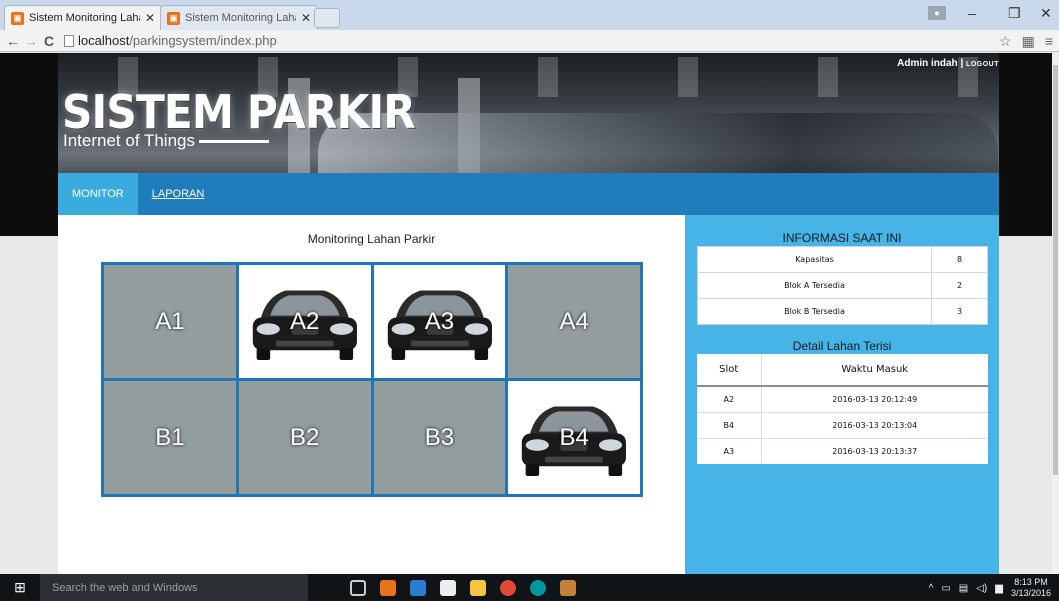 The image size is (1059, 601). I want to click on windows-start-icon: ⊞, so click(20, 587).